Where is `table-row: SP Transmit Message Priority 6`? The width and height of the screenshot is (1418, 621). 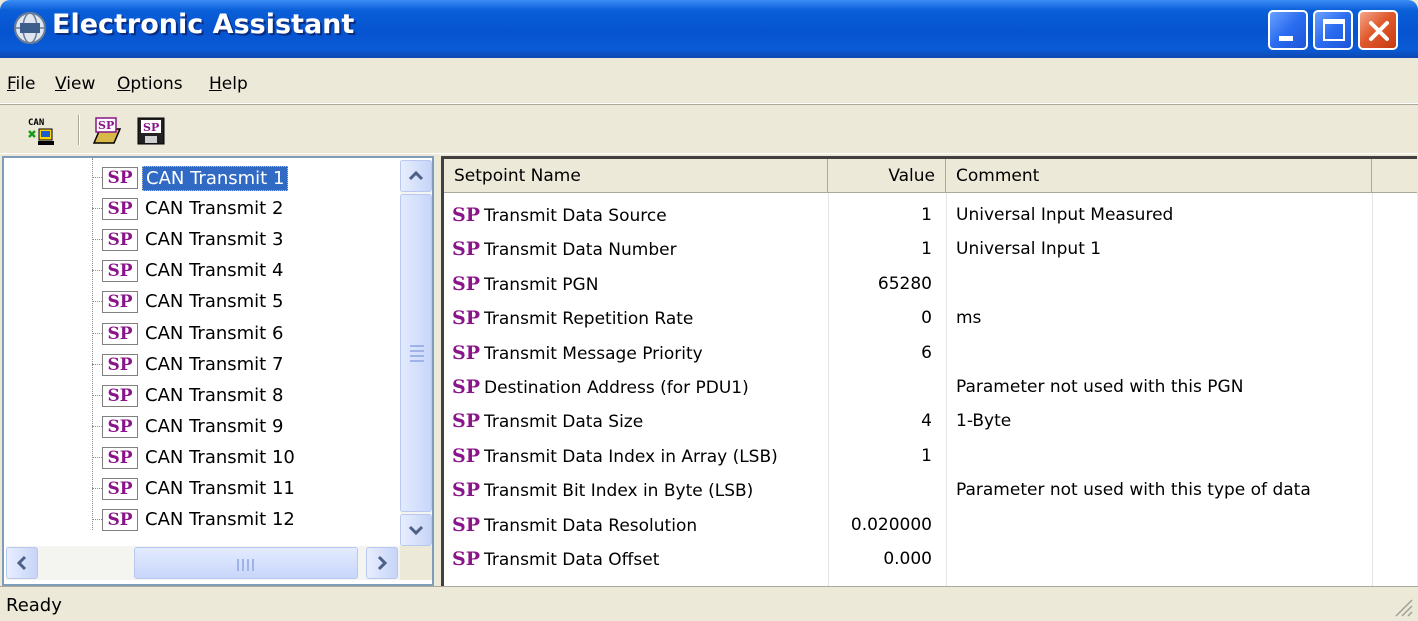 table-row: SP Transmit Message Priority 6 is located at coordinates (930, 352).